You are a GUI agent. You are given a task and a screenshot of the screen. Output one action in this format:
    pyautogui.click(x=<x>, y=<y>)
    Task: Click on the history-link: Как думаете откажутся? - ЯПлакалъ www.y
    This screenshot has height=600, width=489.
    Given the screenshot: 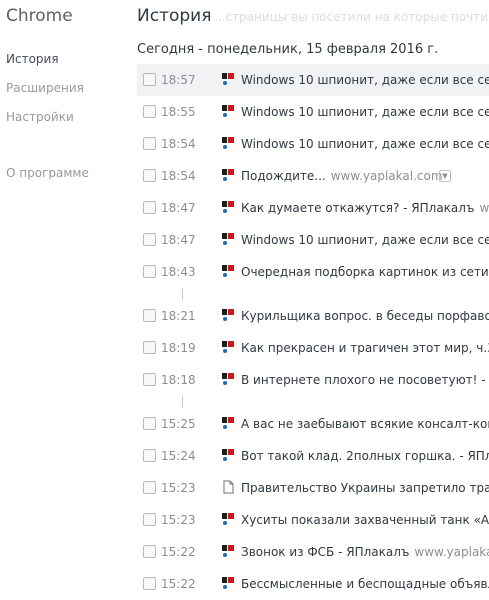 What is the action you would take?
    pyautogui.click(x=365, y=208)
    